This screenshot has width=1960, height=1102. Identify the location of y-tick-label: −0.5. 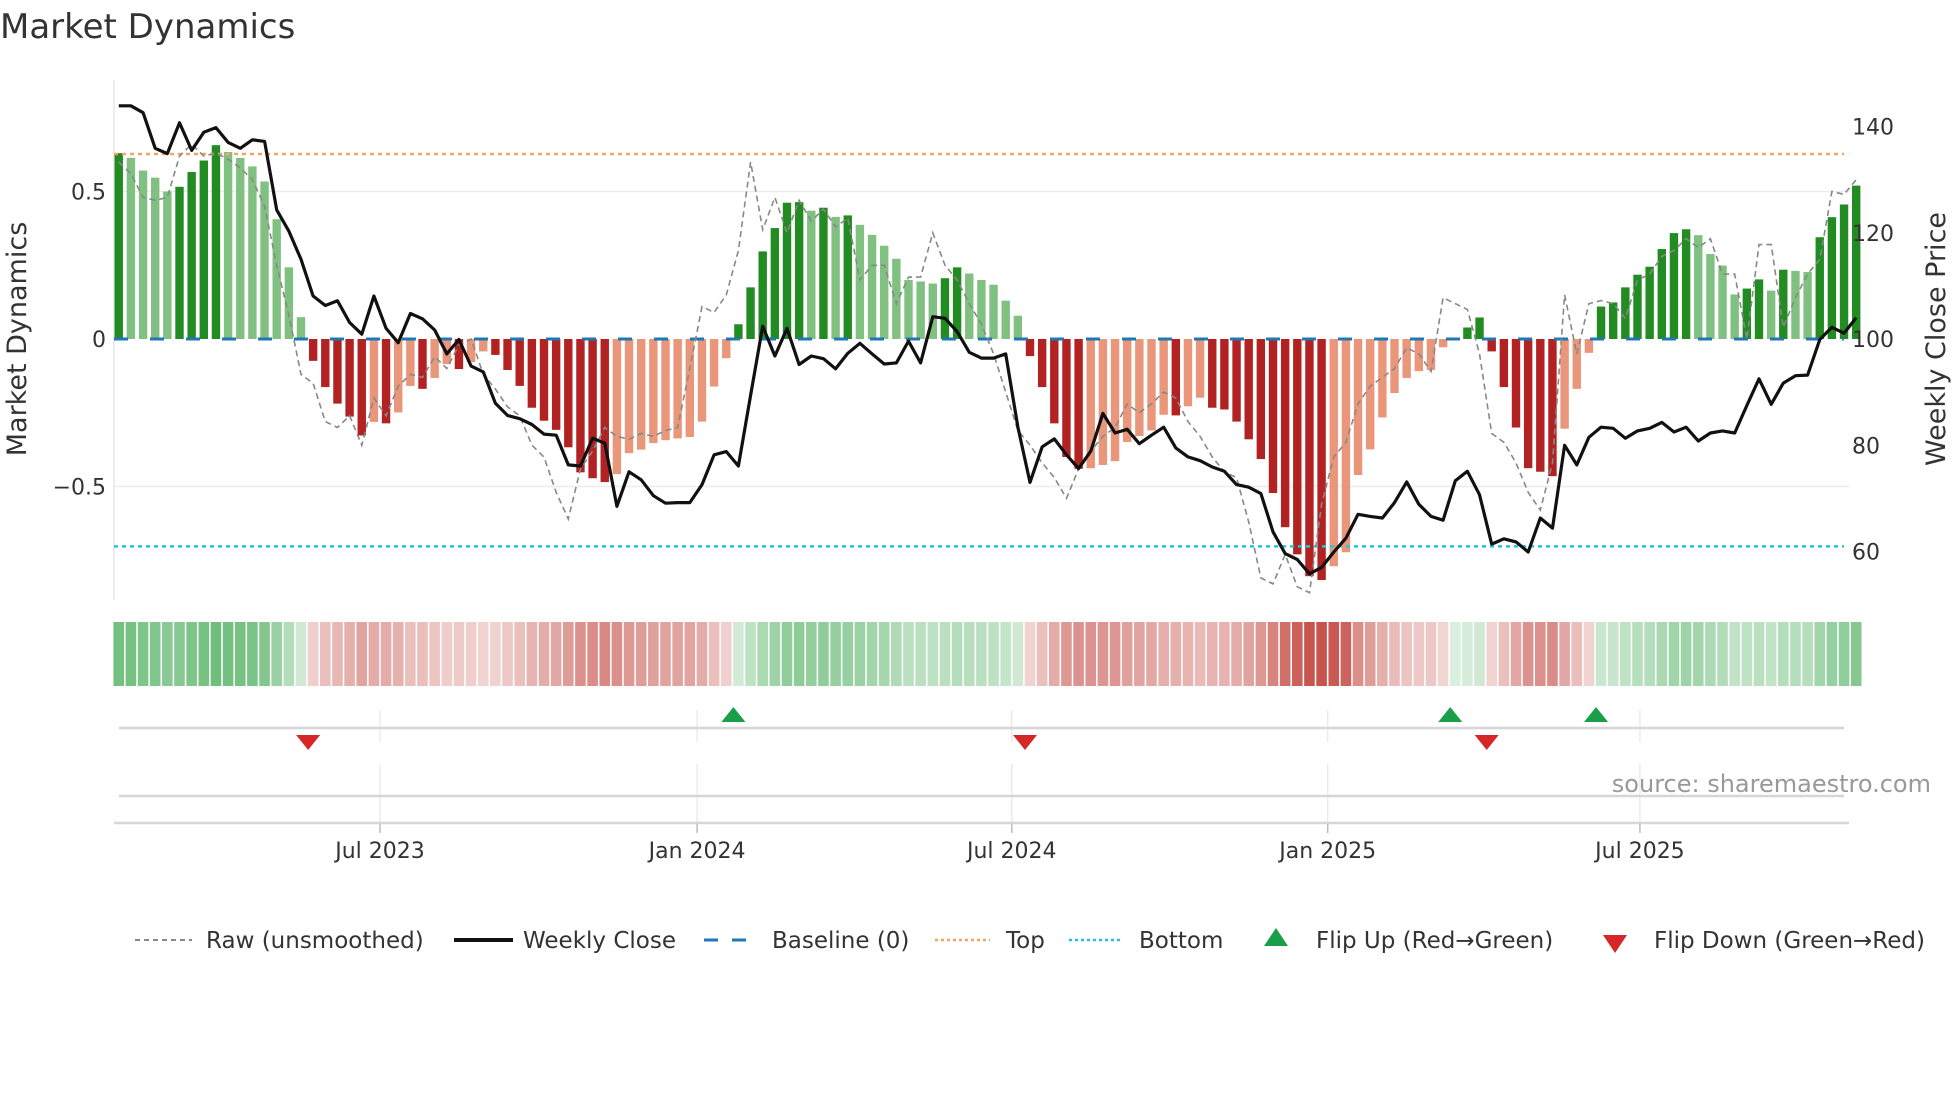
(79, 488).